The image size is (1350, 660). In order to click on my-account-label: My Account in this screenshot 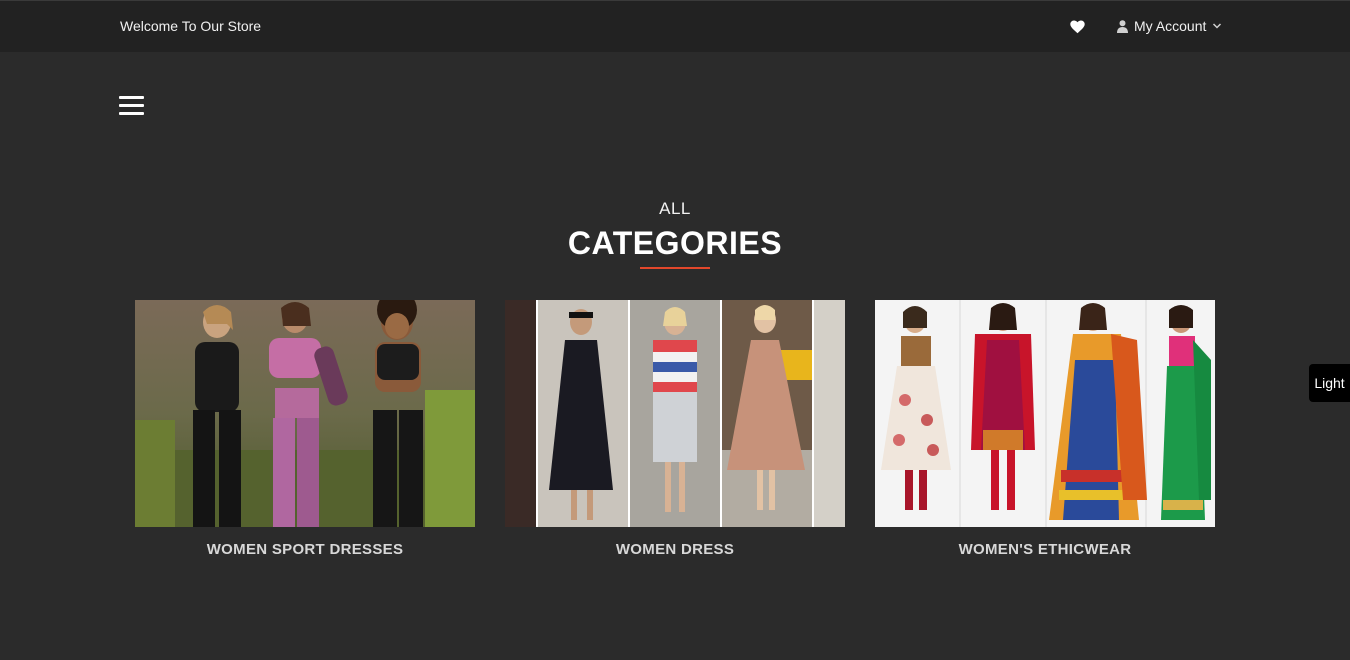, I will do `click(1170, 26)`.